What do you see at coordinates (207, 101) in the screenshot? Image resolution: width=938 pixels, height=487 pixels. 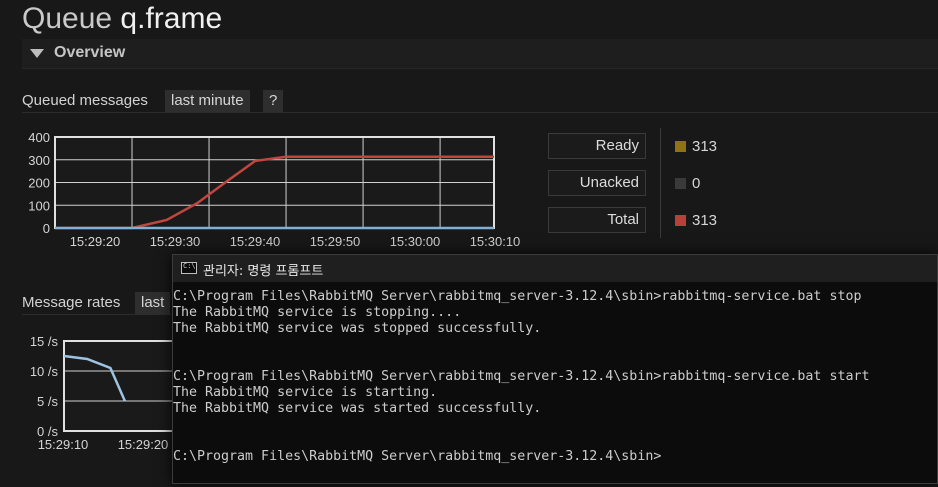 I see `queued-range-selector: last minute` at bounding box center [207, 101].